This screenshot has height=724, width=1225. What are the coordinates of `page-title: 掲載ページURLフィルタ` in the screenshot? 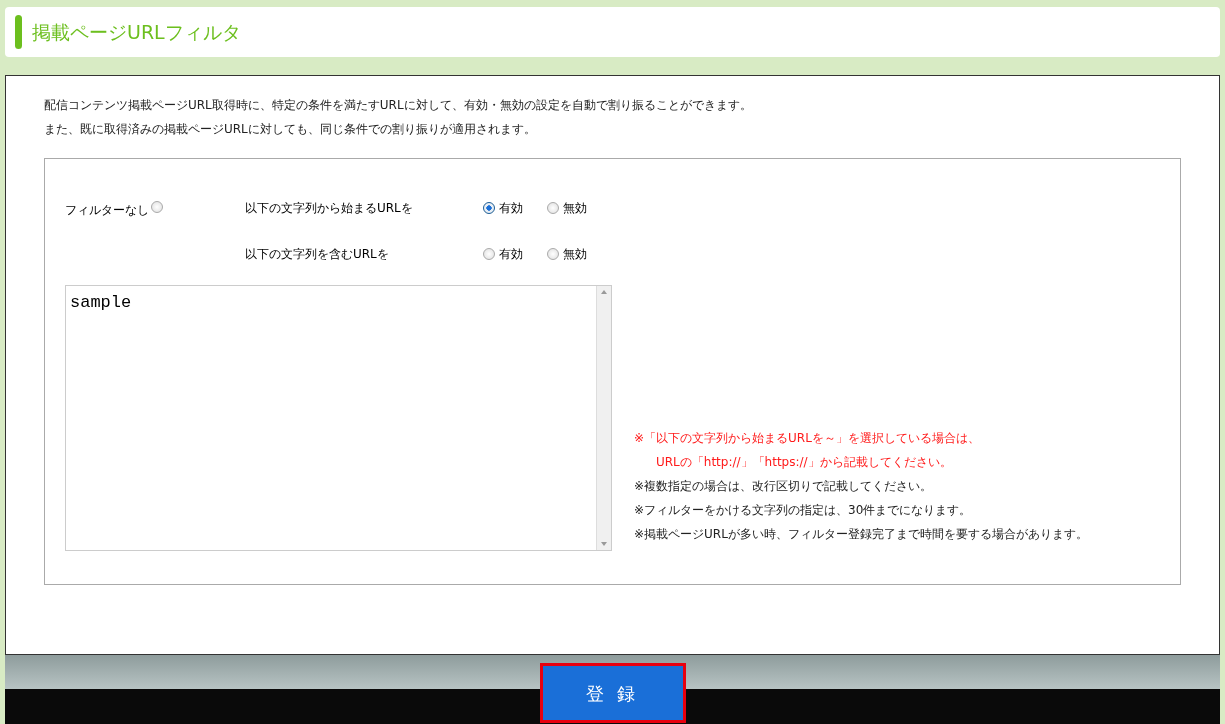 It's located at (136, 32).